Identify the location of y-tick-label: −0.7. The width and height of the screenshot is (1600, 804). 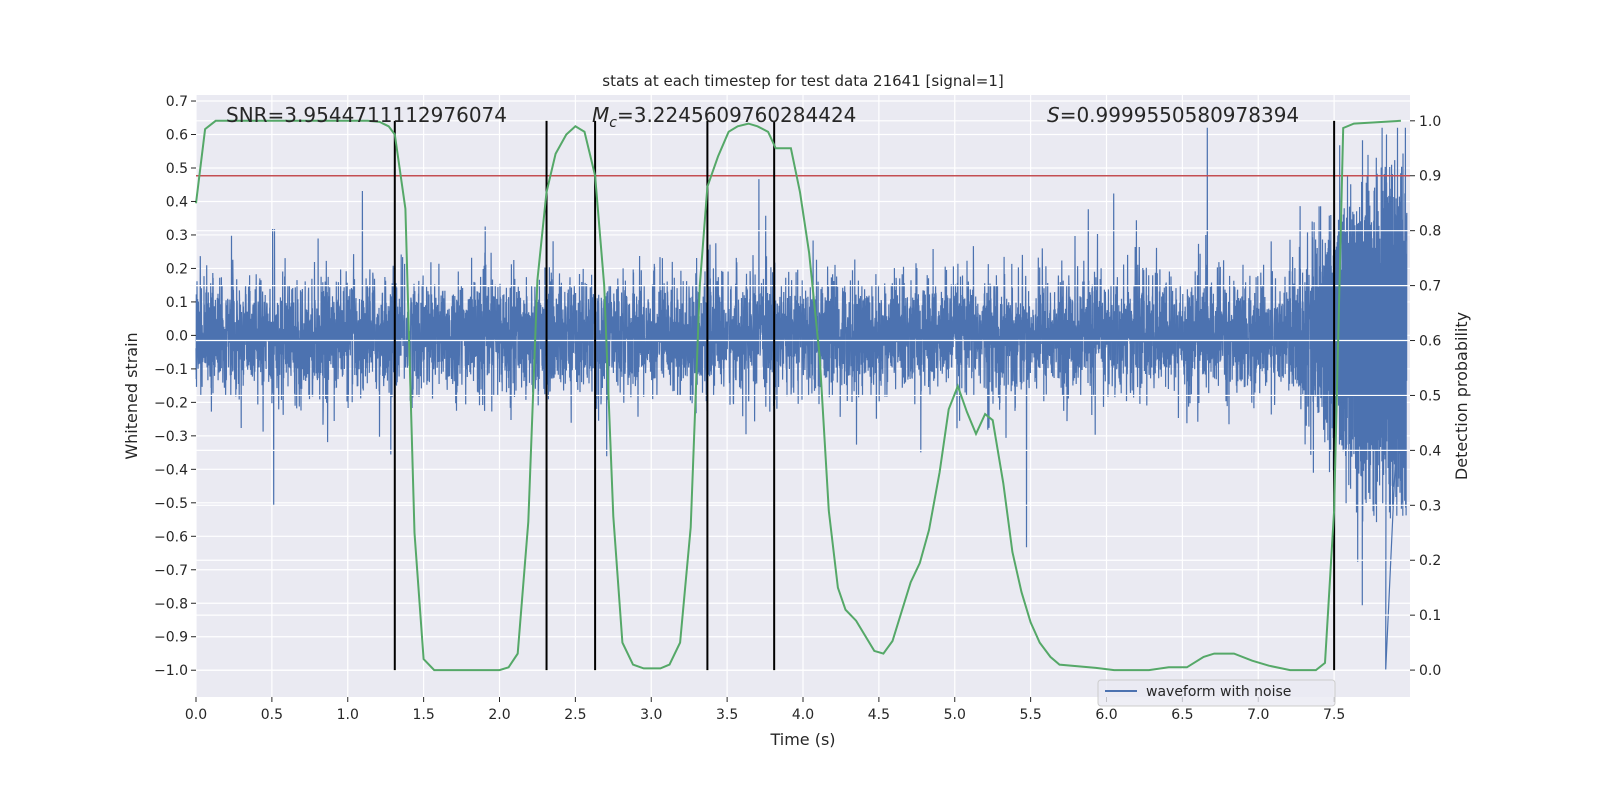
(171, 571).